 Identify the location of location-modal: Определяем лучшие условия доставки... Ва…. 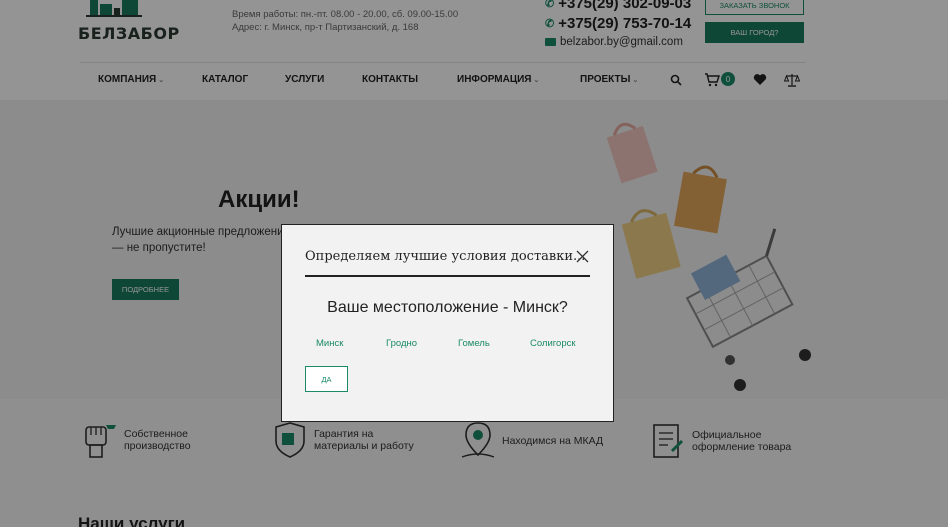
(447, 323).